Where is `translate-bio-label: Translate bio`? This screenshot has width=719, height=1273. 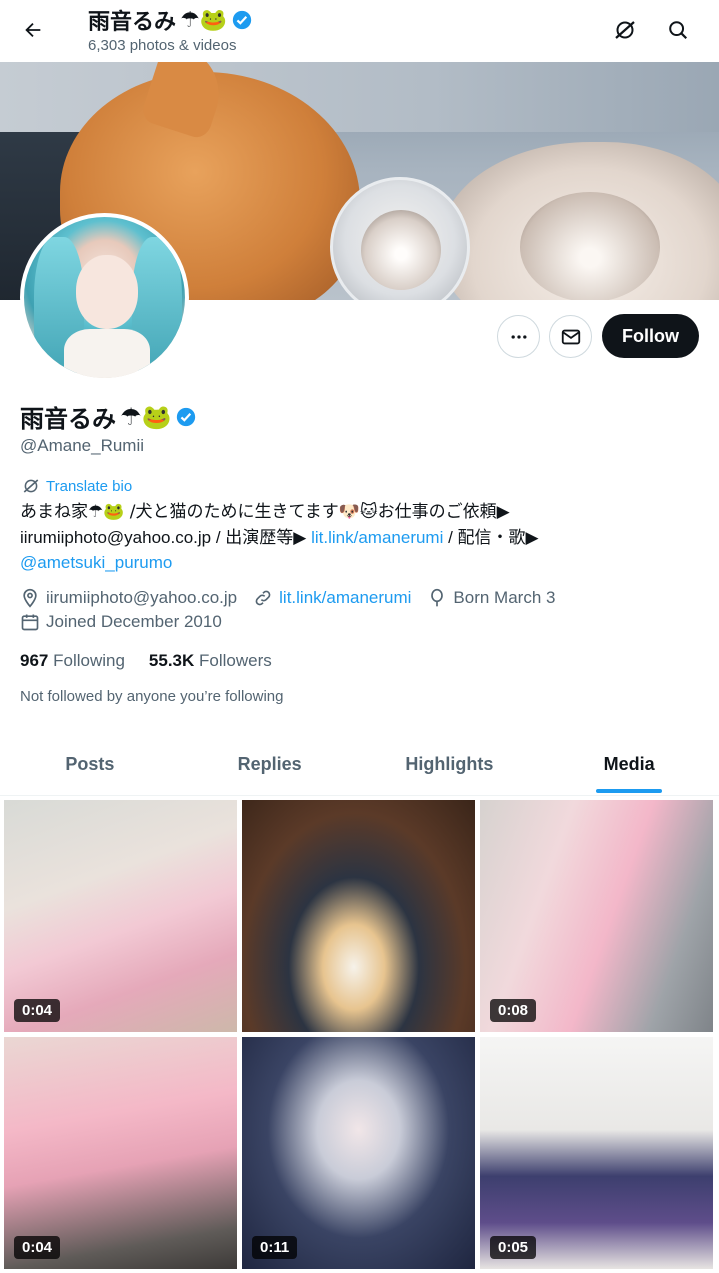
translate-bio-label: Translate bio is located at coordinates (89, 486).